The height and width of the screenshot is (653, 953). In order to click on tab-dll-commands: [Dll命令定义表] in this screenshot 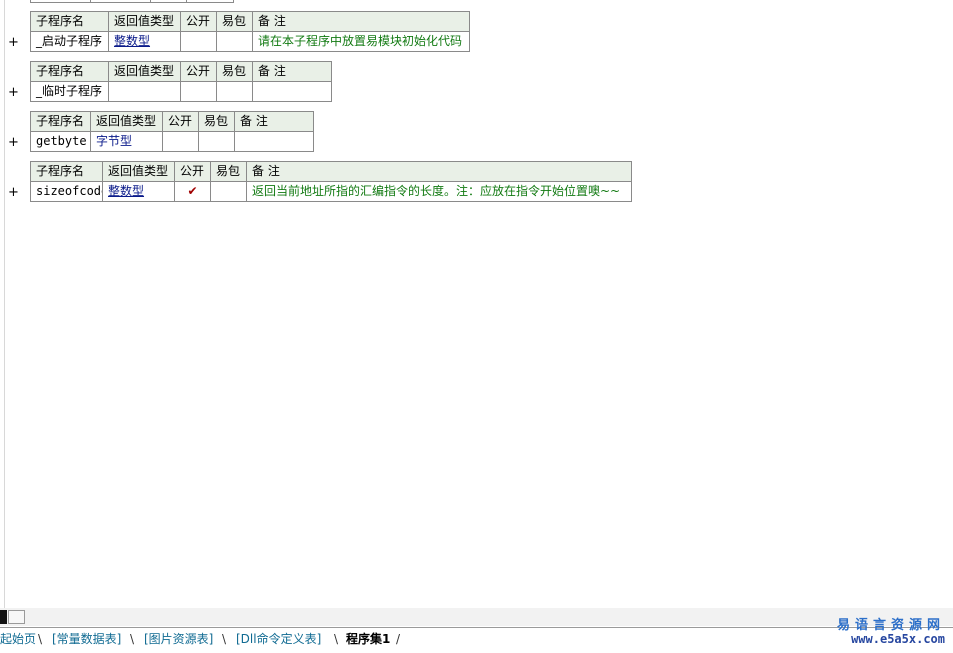, I will do `click(278, 639)`.